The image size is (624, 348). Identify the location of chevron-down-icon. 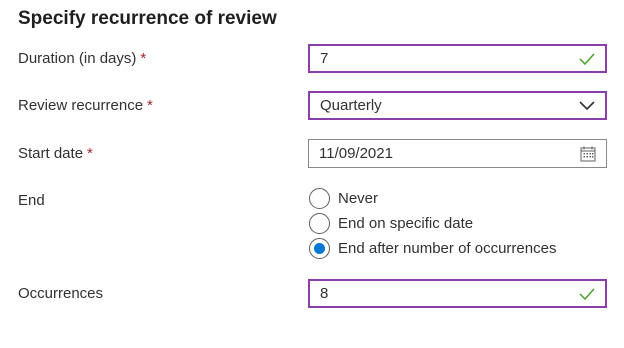
(587, 105).